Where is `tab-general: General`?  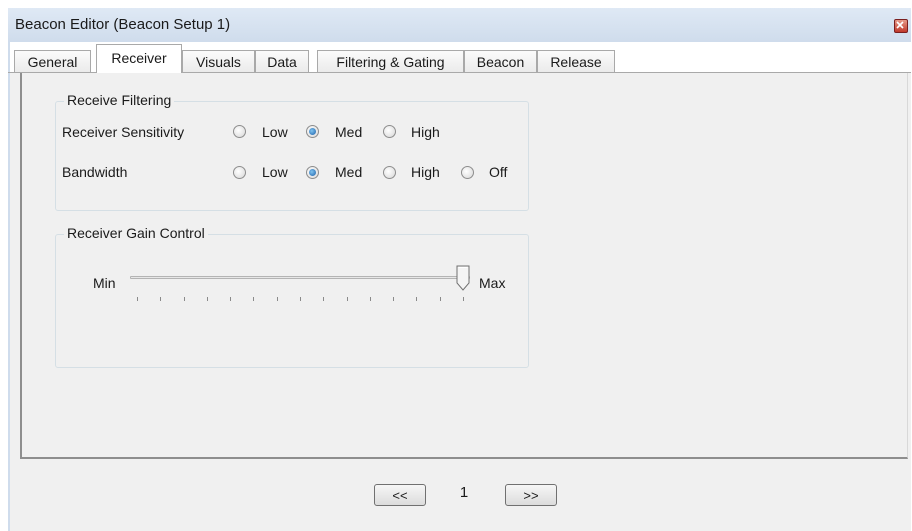
tab-general: General is located at coordinates (52, 61).